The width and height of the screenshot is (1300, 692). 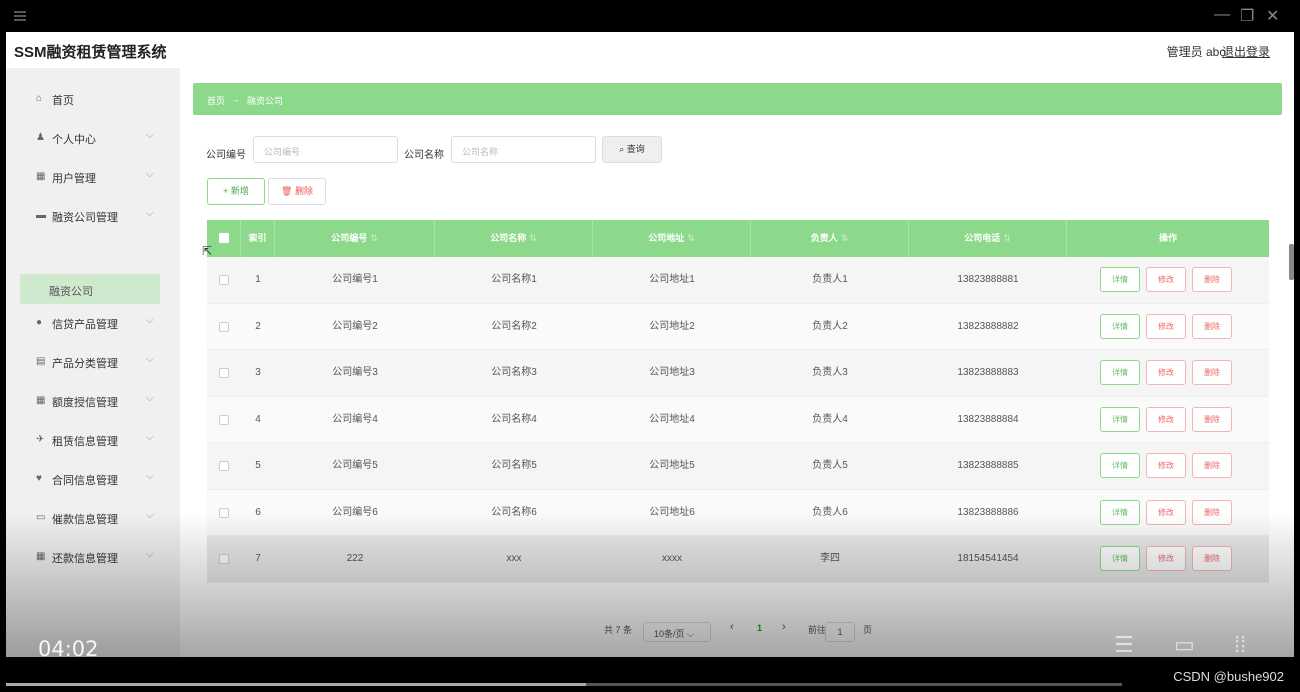 What do you see at coordinates (1246, 51) in the screenshot?
I see `logout-link: 退出登录` at bounding box center [1246, 51].